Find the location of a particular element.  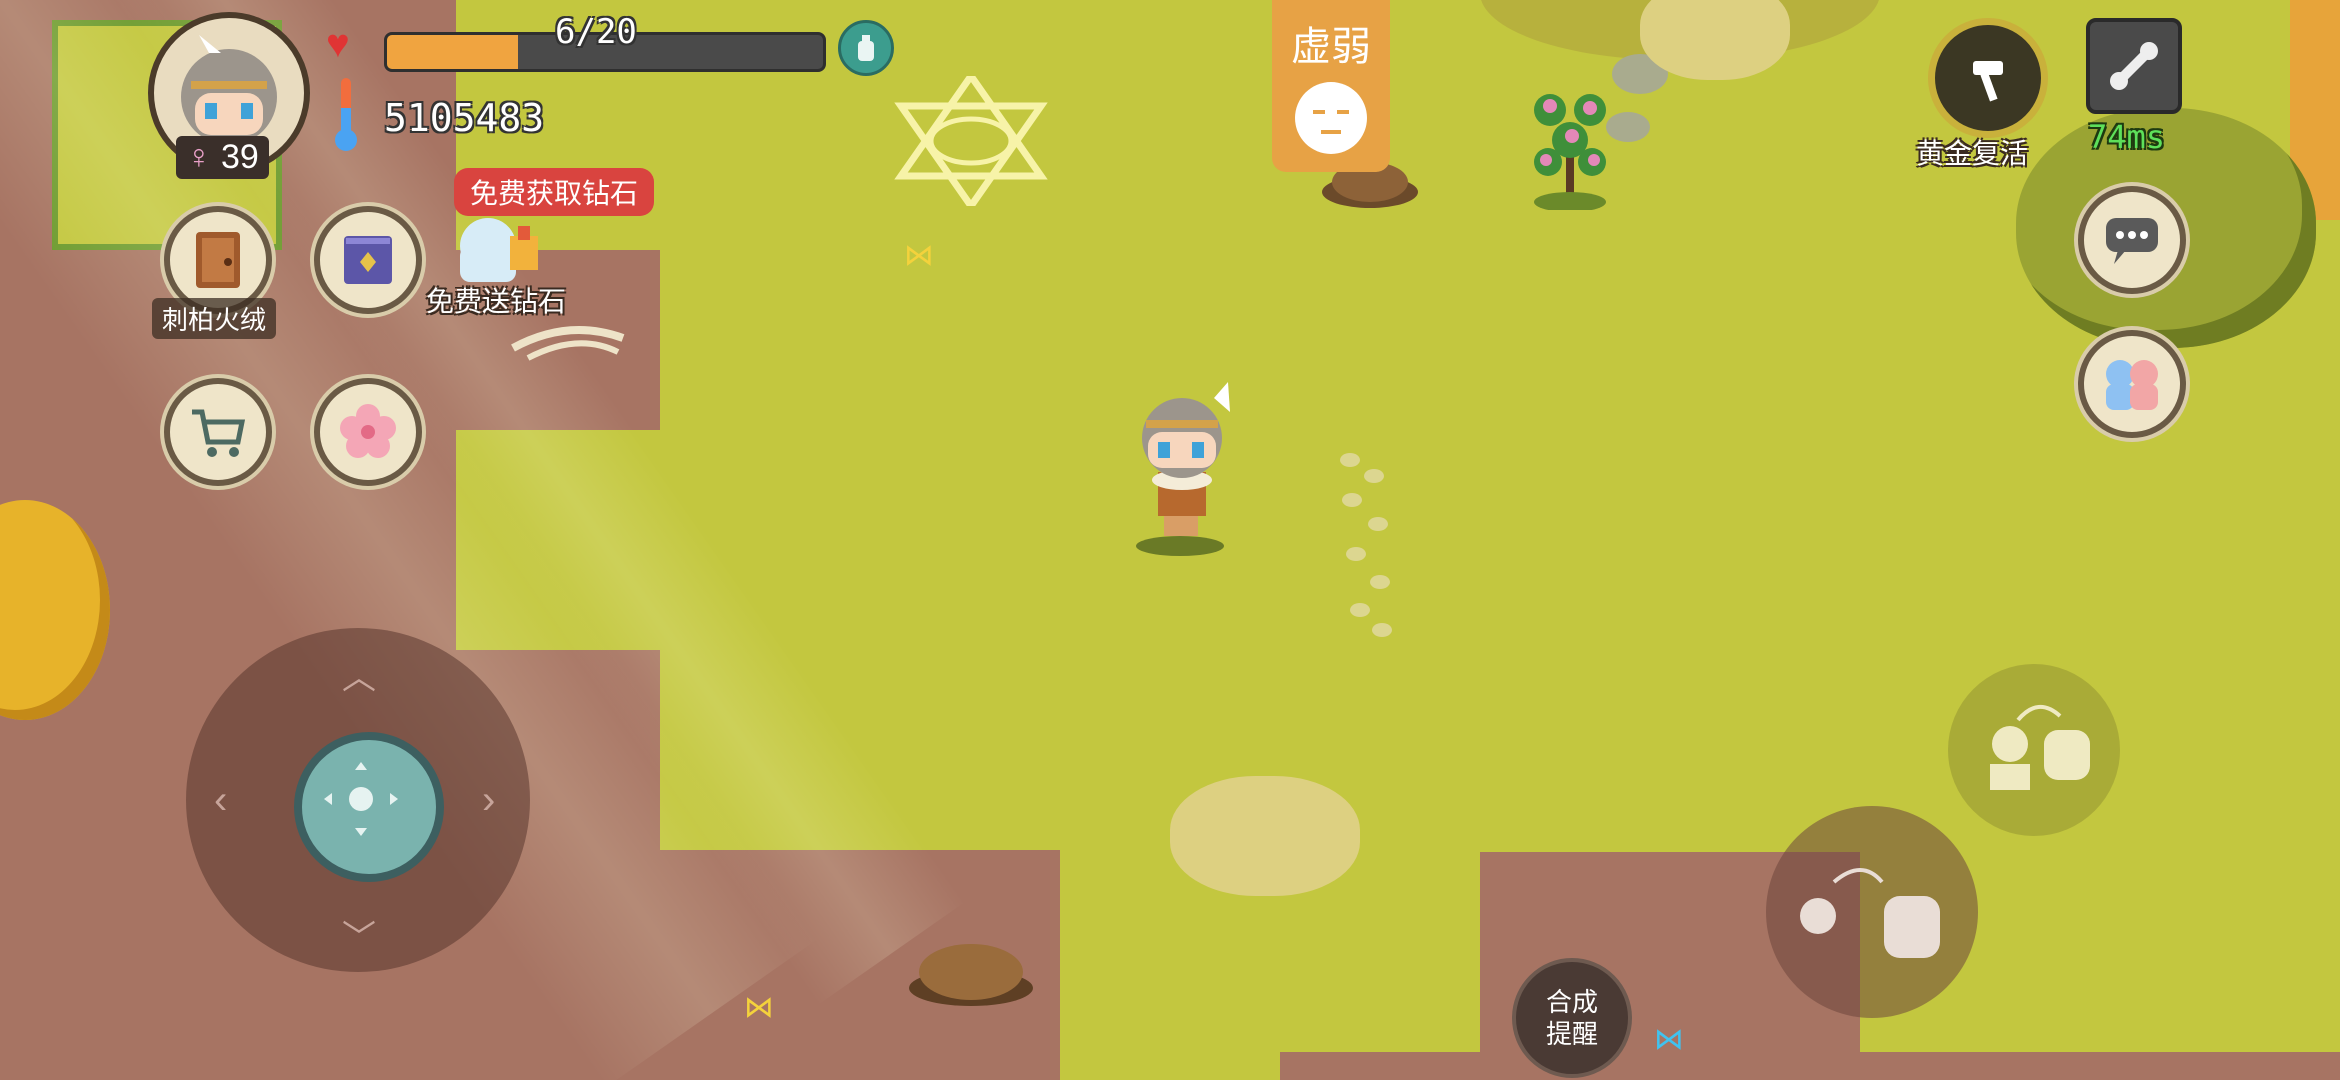

butterfly-yellow: ⋈ is located at coordinates (919, 255).